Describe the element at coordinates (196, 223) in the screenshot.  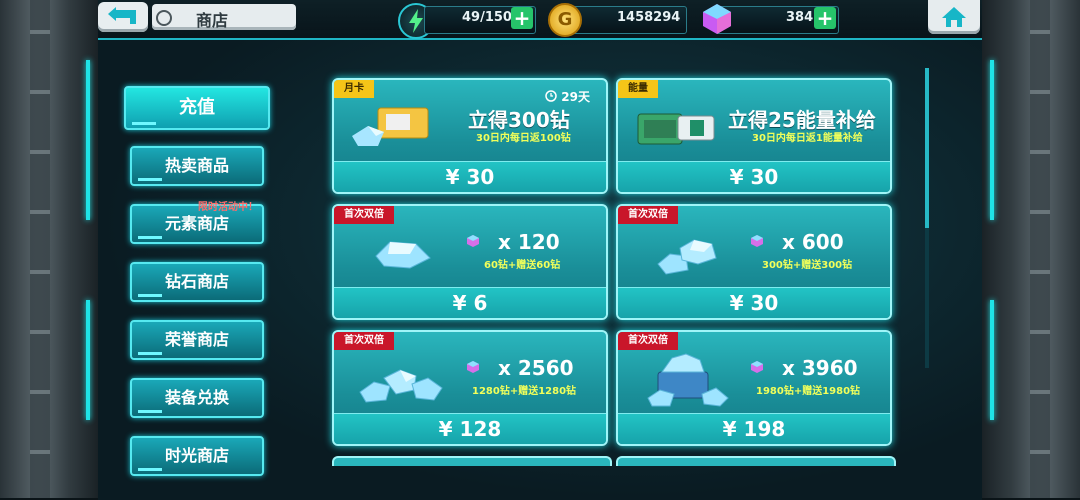
I see `sidebar-item-label: 元素商店` at that location.